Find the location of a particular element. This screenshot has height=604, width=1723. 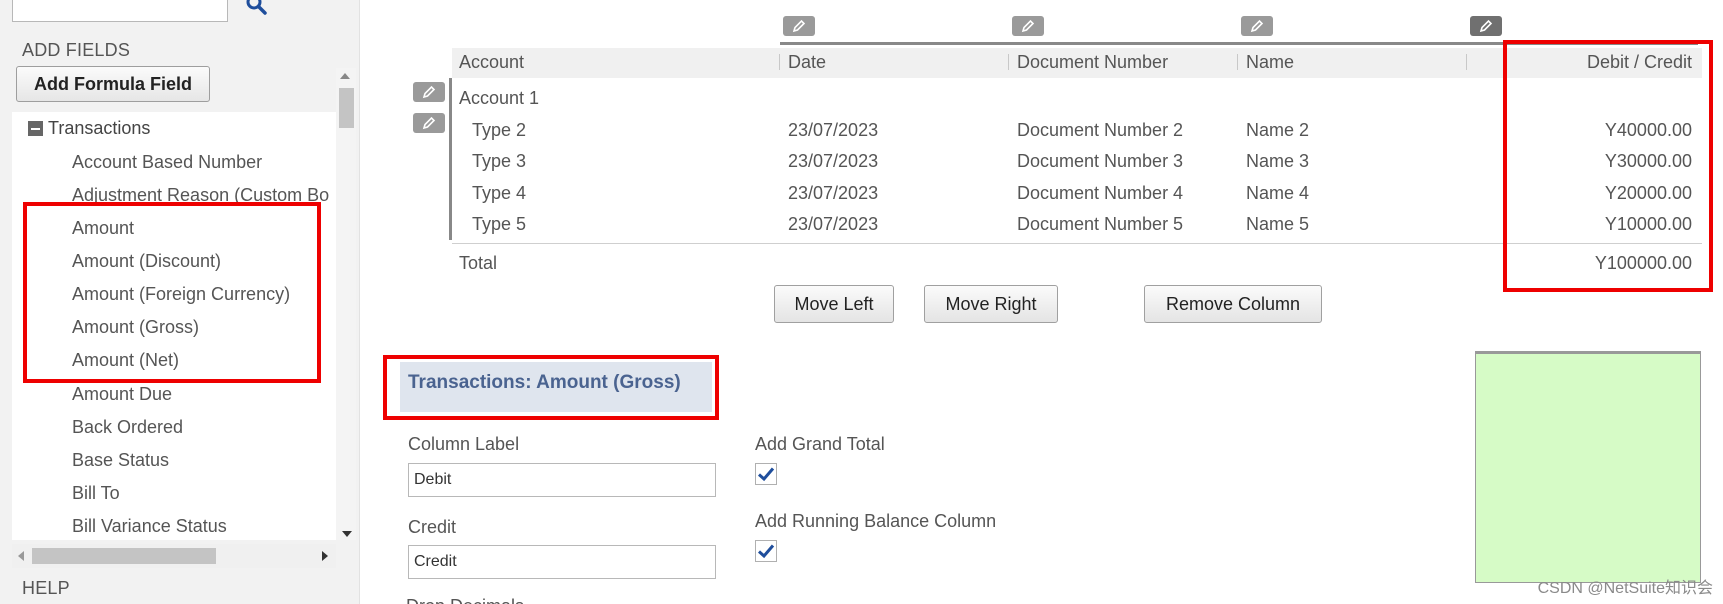

add-grand-total-checkbox is located at coordinates (766, 474).